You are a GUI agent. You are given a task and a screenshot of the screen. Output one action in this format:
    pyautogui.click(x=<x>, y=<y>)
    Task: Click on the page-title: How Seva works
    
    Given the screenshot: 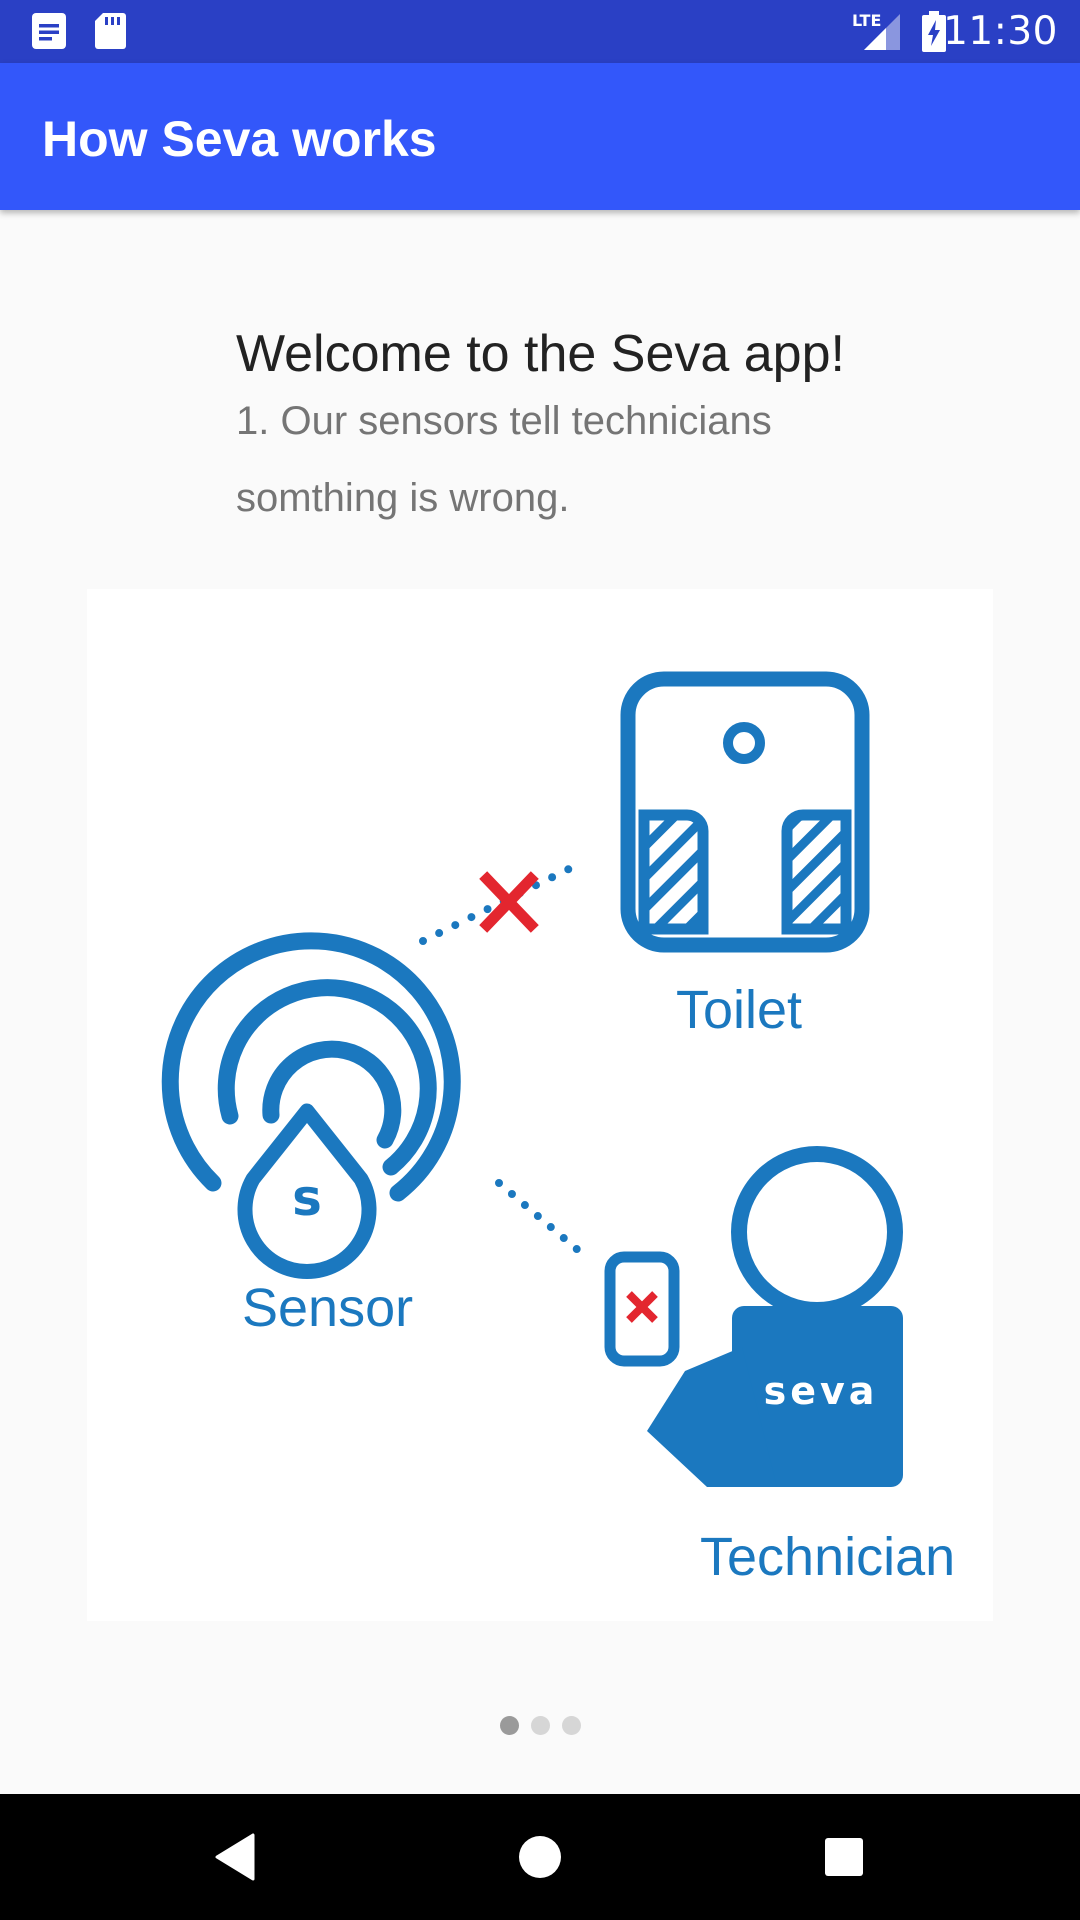 What is the action you would take?
    pyautogui.click(x=239, y=139)
    